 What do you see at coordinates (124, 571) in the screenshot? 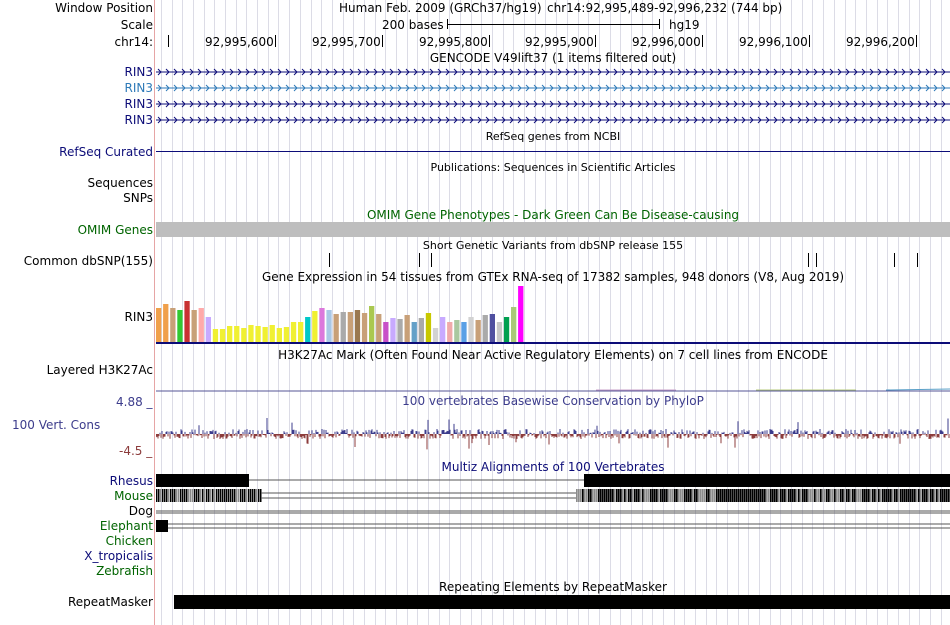
I see `multiz-species-zebrafish: Zebrafish` at bounding box center [124, 571].